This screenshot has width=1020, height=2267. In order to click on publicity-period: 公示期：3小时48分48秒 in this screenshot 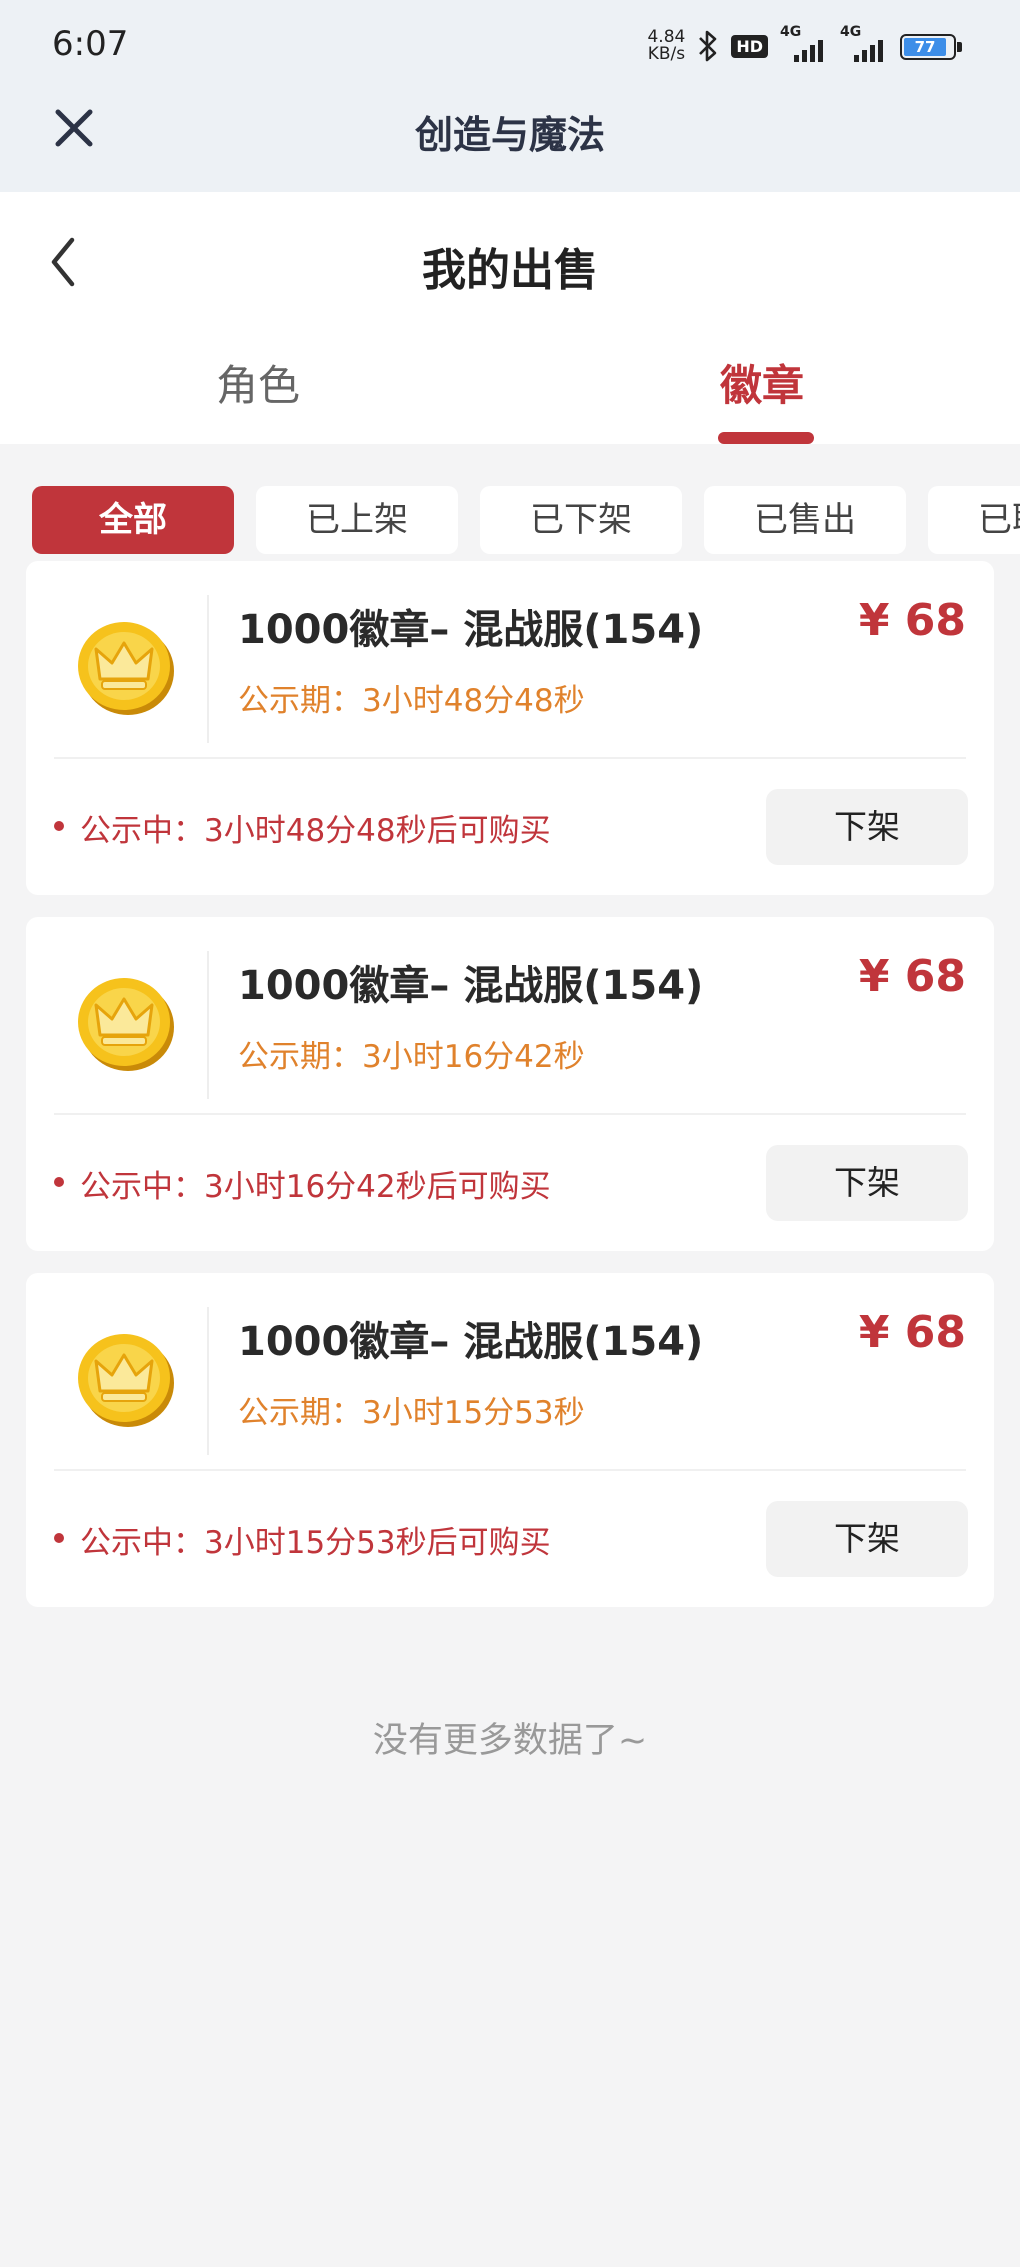, I will do `click(411, 701)`.